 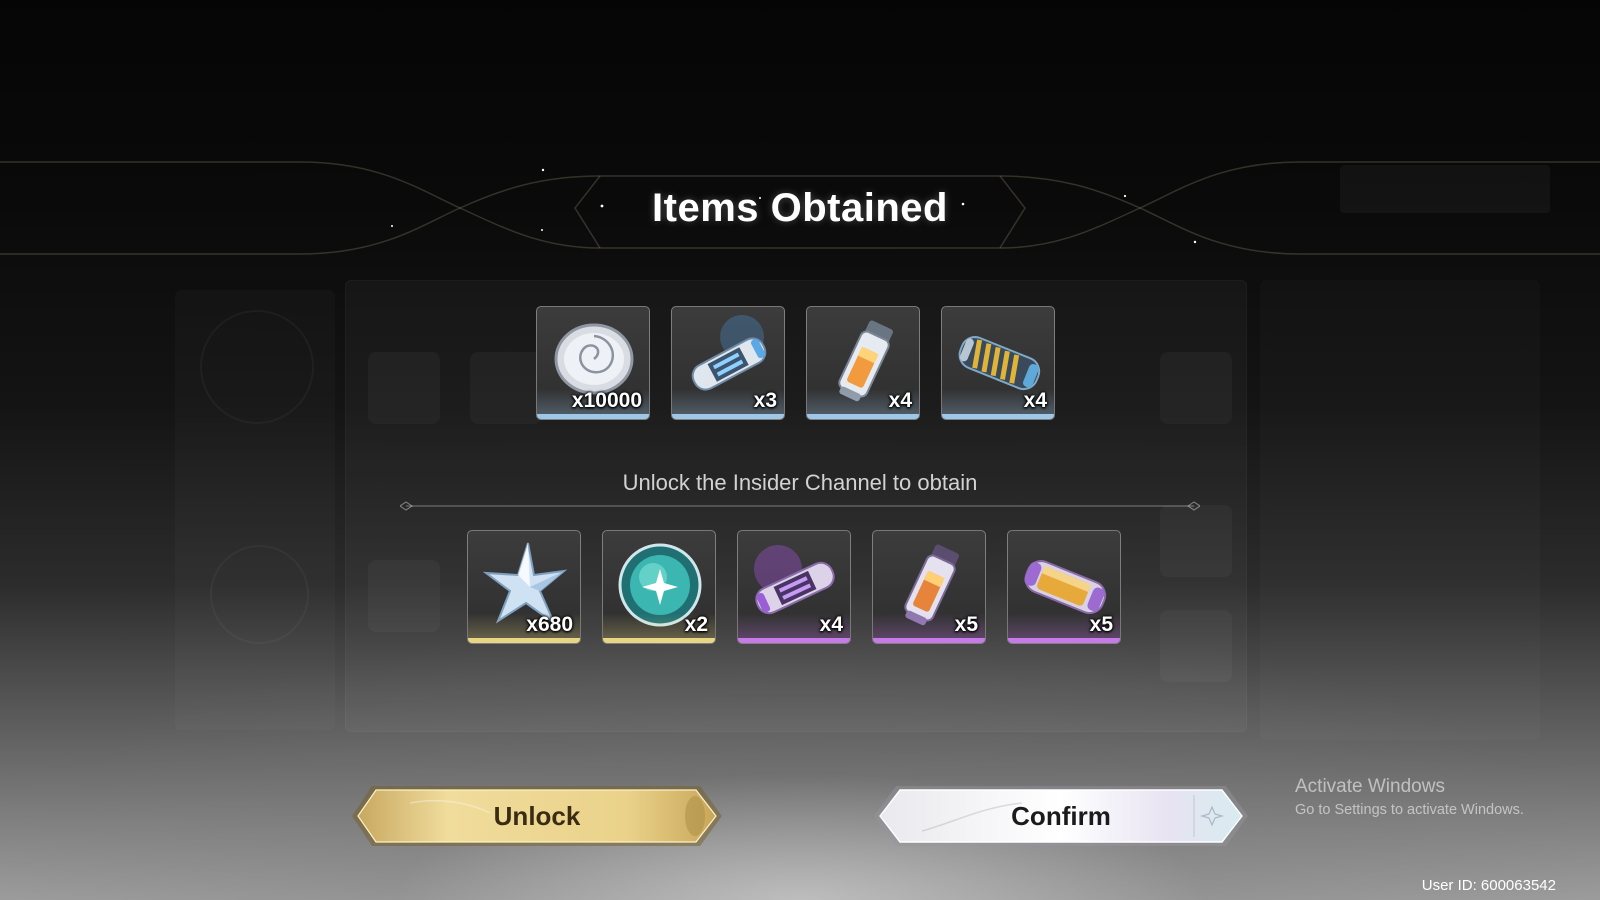 I want to click on item-quantity: x2, so click(x=696, y=624).